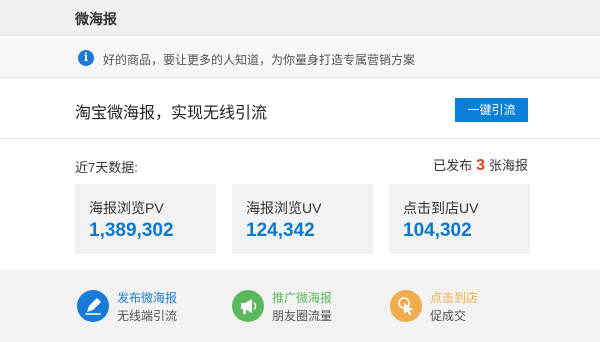 This screenshot has height=342, width=600. What do you see at coordinates (147, 298) in the screenshot?
I see `feature-title: 发布微海报` at bounding box center [147, 298].